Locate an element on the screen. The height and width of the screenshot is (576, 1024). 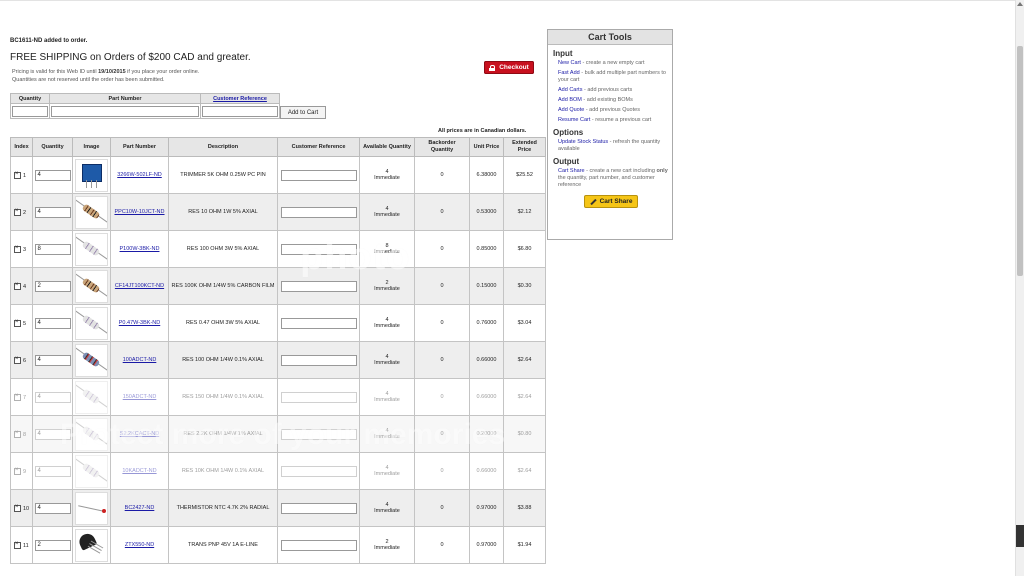
part-number-link: 150ADCT-ND is located at coordinates (140, 397).